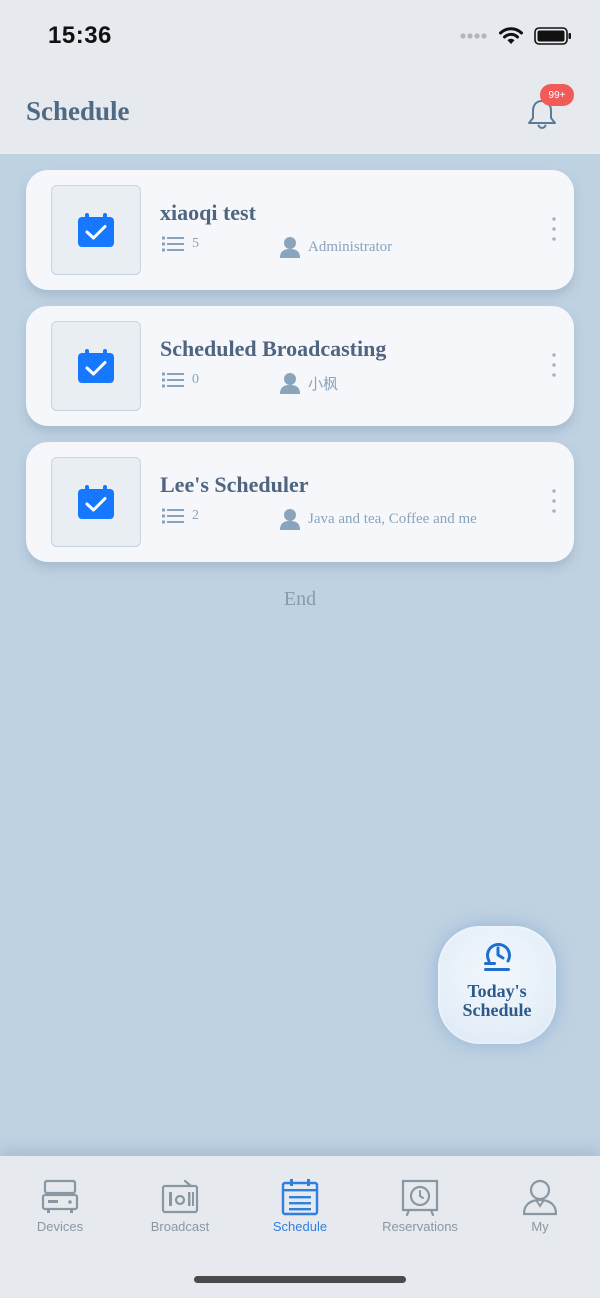 Image resolution: width=600 pixels, height=1298 pixels. I want to click on schedule-meta: 0 小枫, so click(250, 383).